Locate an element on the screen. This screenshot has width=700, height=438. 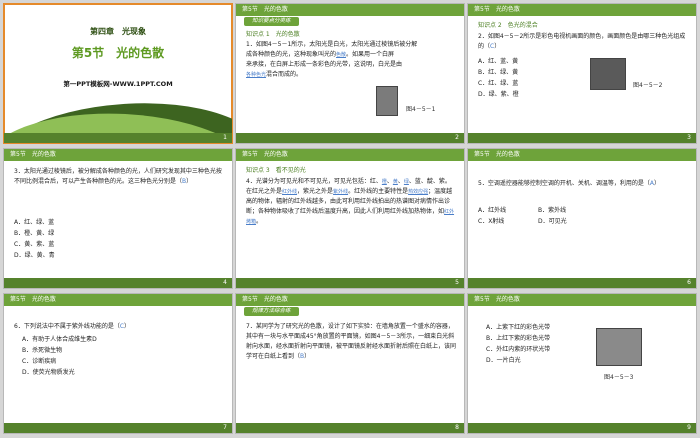
slide-number: 4 is located at coordinates (225, 282).